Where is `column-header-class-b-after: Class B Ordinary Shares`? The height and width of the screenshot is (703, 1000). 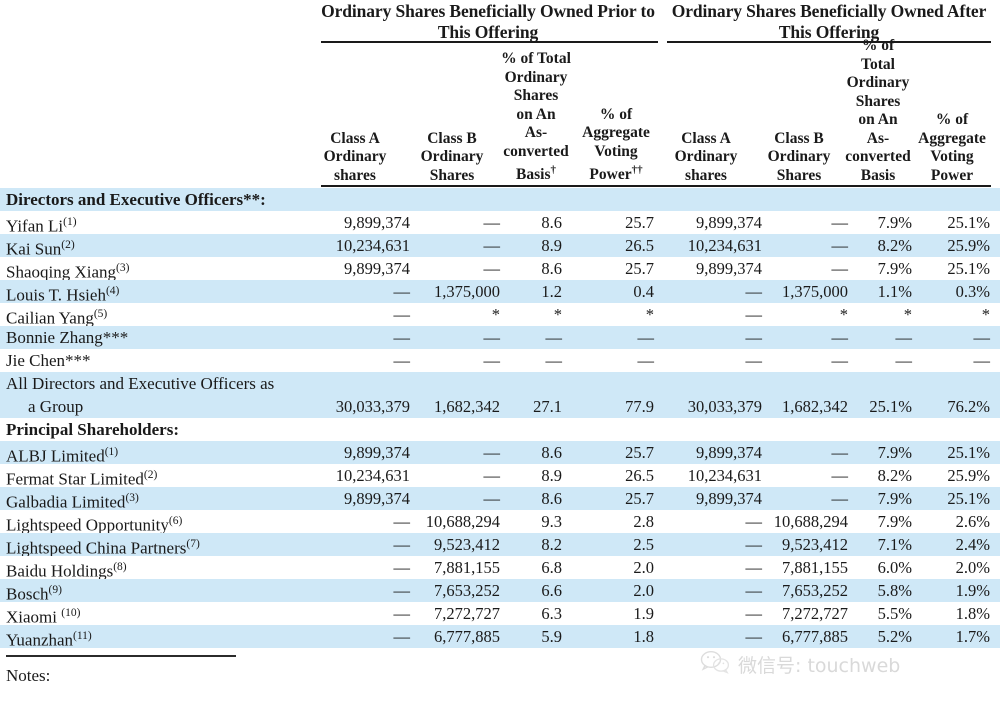
column-header-class-b-after: Class B Ordinary Shares is located at coordinates (799, 156).